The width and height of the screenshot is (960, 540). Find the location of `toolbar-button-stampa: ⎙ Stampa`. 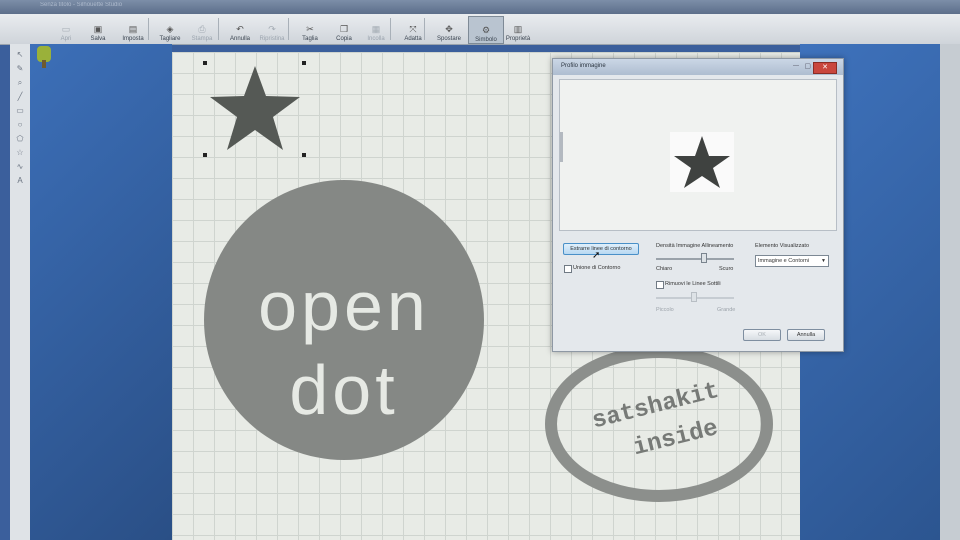

toolbar-button-stampa: ⎙ Stampa is located at coordinates (202, 29).